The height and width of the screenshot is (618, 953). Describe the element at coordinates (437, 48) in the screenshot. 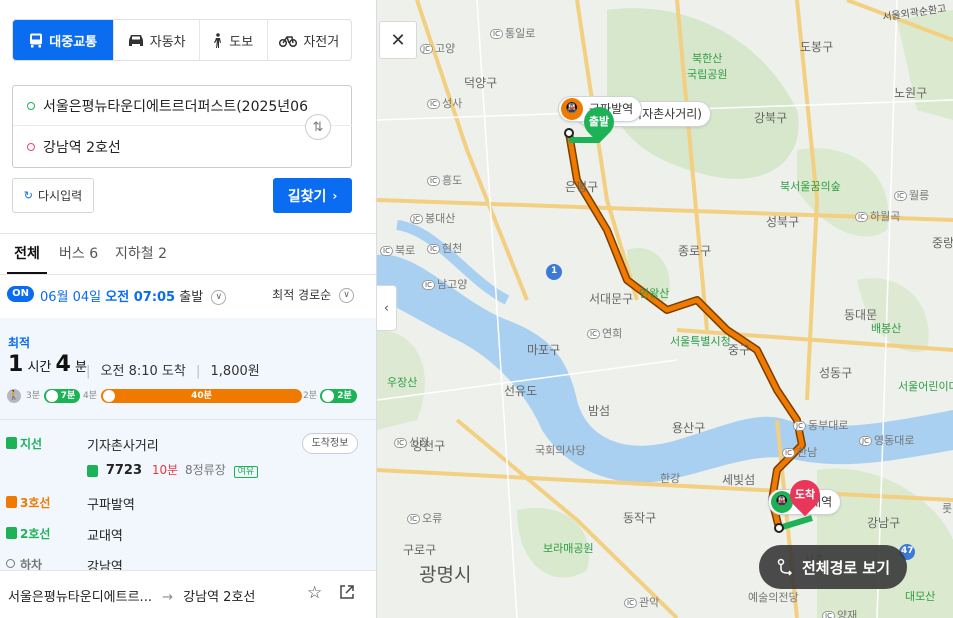

I see `map-label-goyang: JC 고양` at that location.